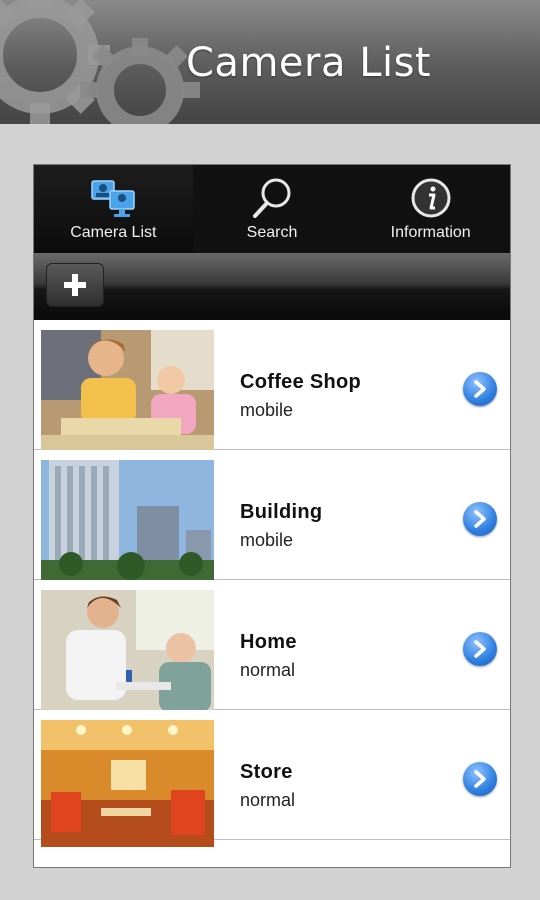  I want to click on add-camera-button, so click(75, 285).